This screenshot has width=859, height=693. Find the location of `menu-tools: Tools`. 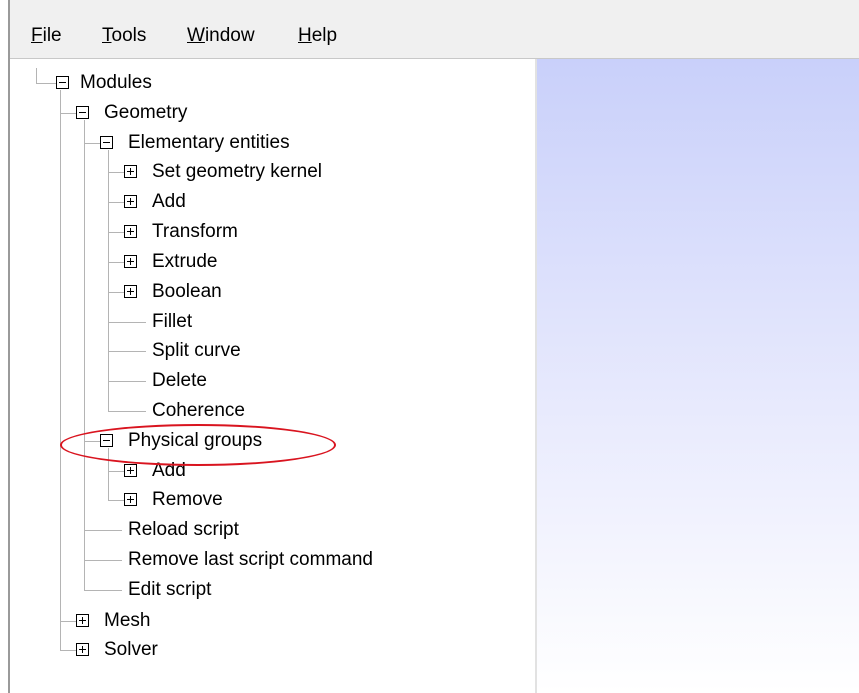

menu-tools: Tools is located at coordinates (124, 36).